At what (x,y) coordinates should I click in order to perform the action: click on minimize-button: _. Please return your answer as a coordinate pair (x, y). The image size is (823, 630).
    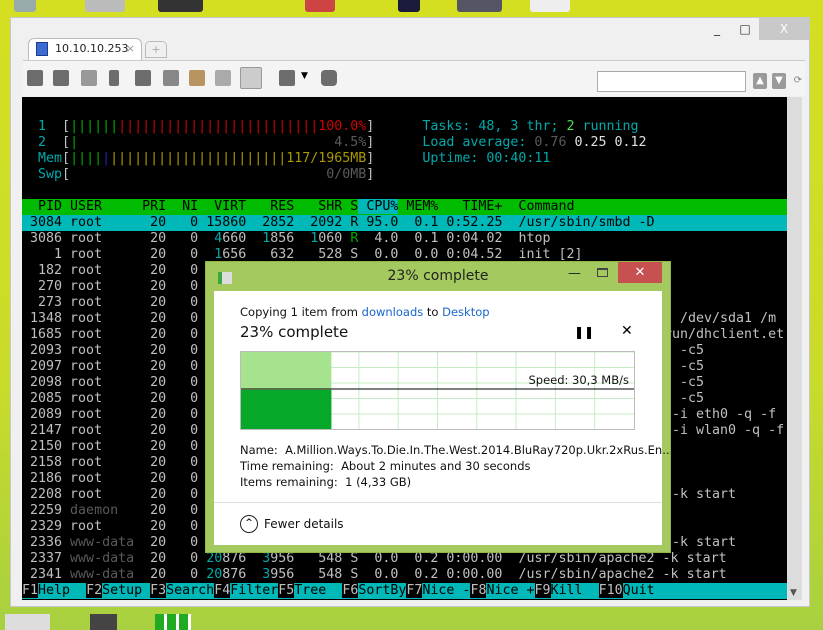
    Looking at the image, I should click on (717, 29).